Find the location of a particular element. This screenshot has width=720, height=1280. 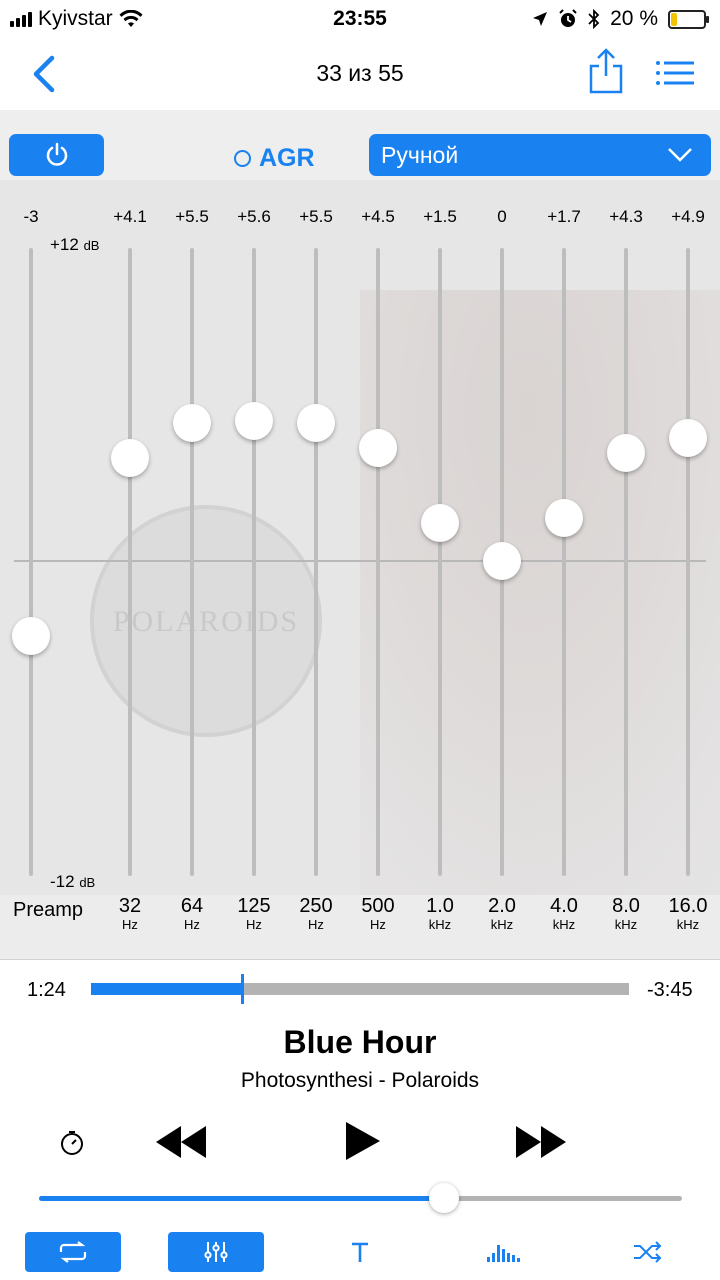

band-1-track is located at coordinates (130, 562).